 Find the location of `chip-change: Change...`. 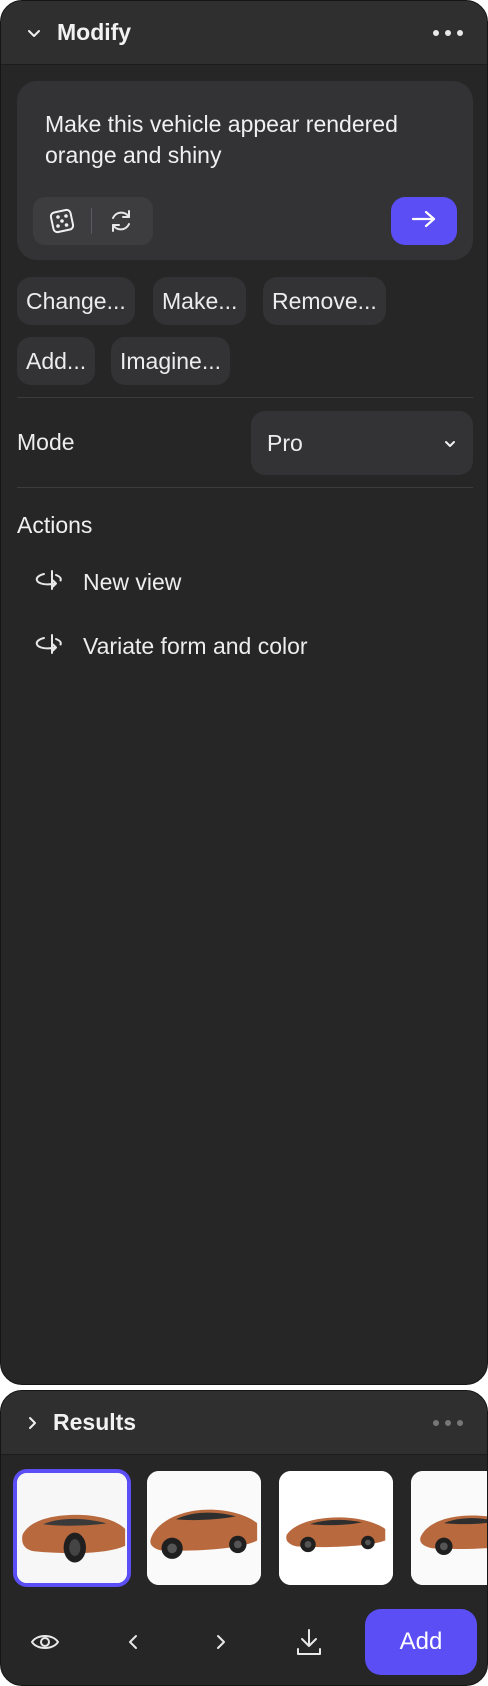

chip-change: Change... is located at coordinates (76, 301).